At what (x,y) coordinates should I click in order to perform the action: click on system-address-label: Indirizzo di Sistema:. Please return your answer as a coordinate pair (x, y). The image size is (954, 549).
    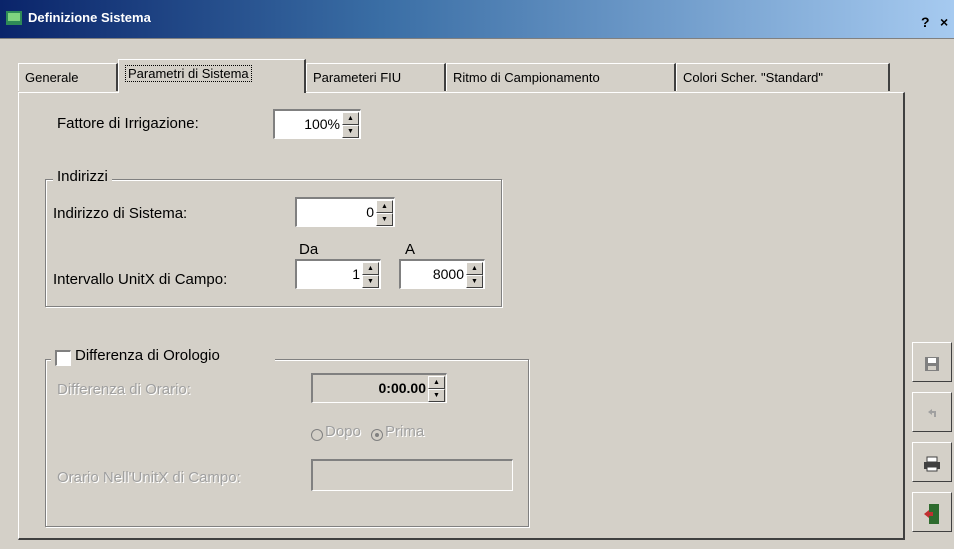
    Looking at the image, I should click on (120, 213).